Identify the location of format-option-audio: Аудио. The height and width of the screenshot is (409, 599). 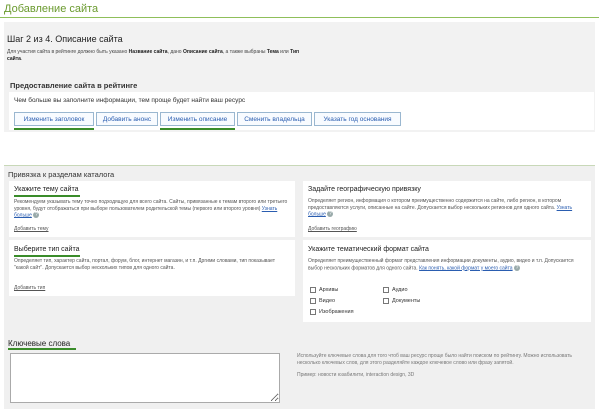
(395, 290).